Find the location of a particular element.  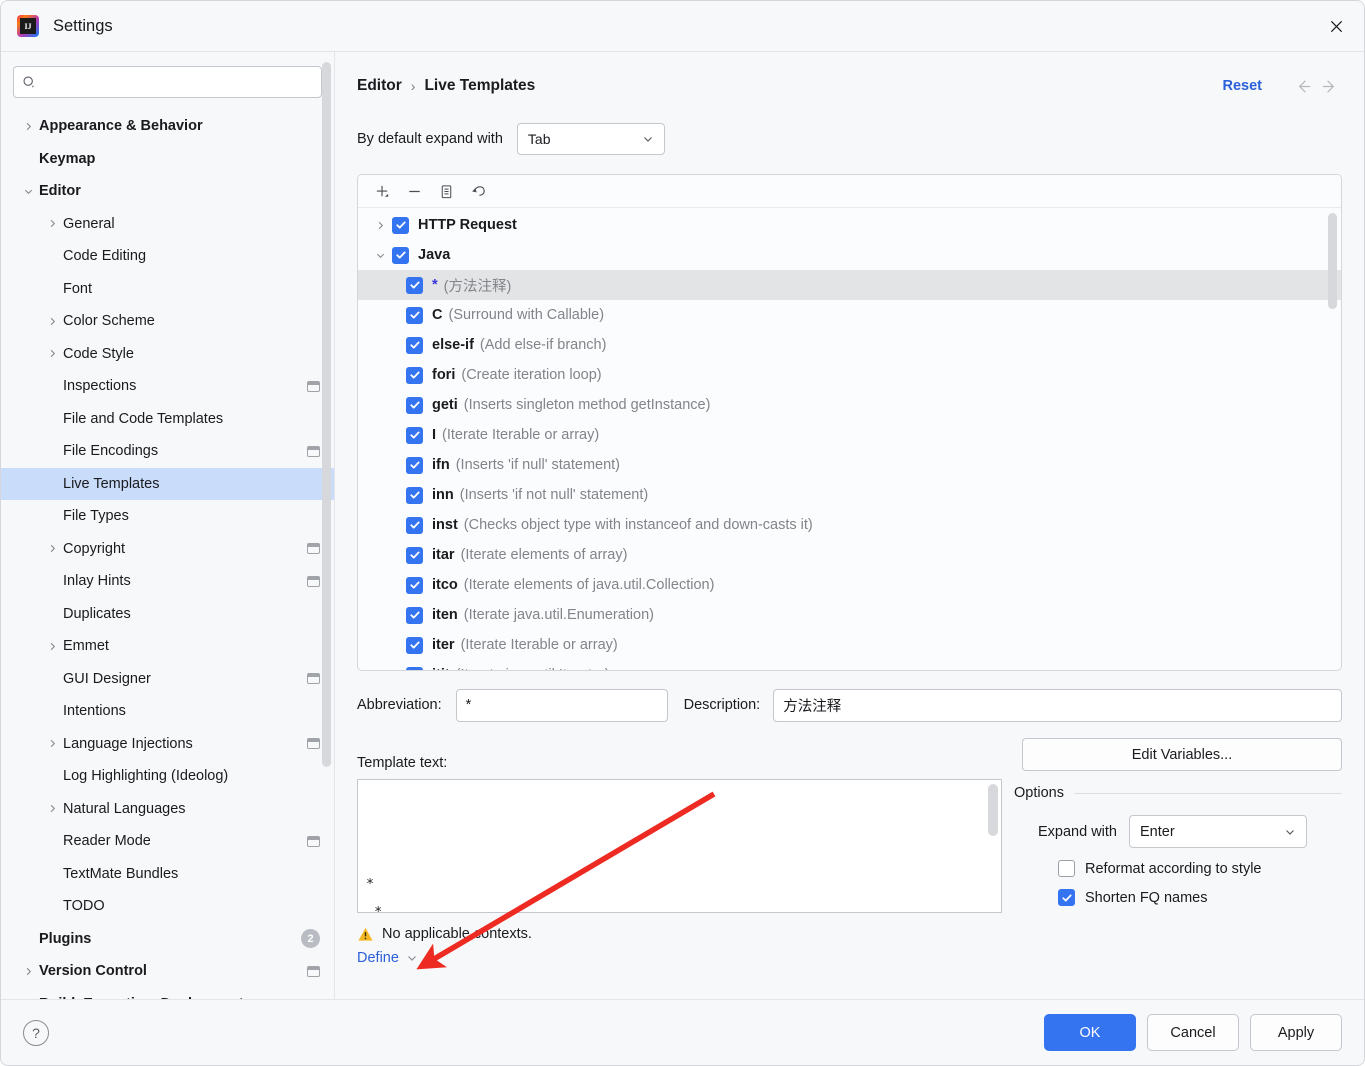

sidebar-item-file-types: File Types is located at coordinates (167, 516).